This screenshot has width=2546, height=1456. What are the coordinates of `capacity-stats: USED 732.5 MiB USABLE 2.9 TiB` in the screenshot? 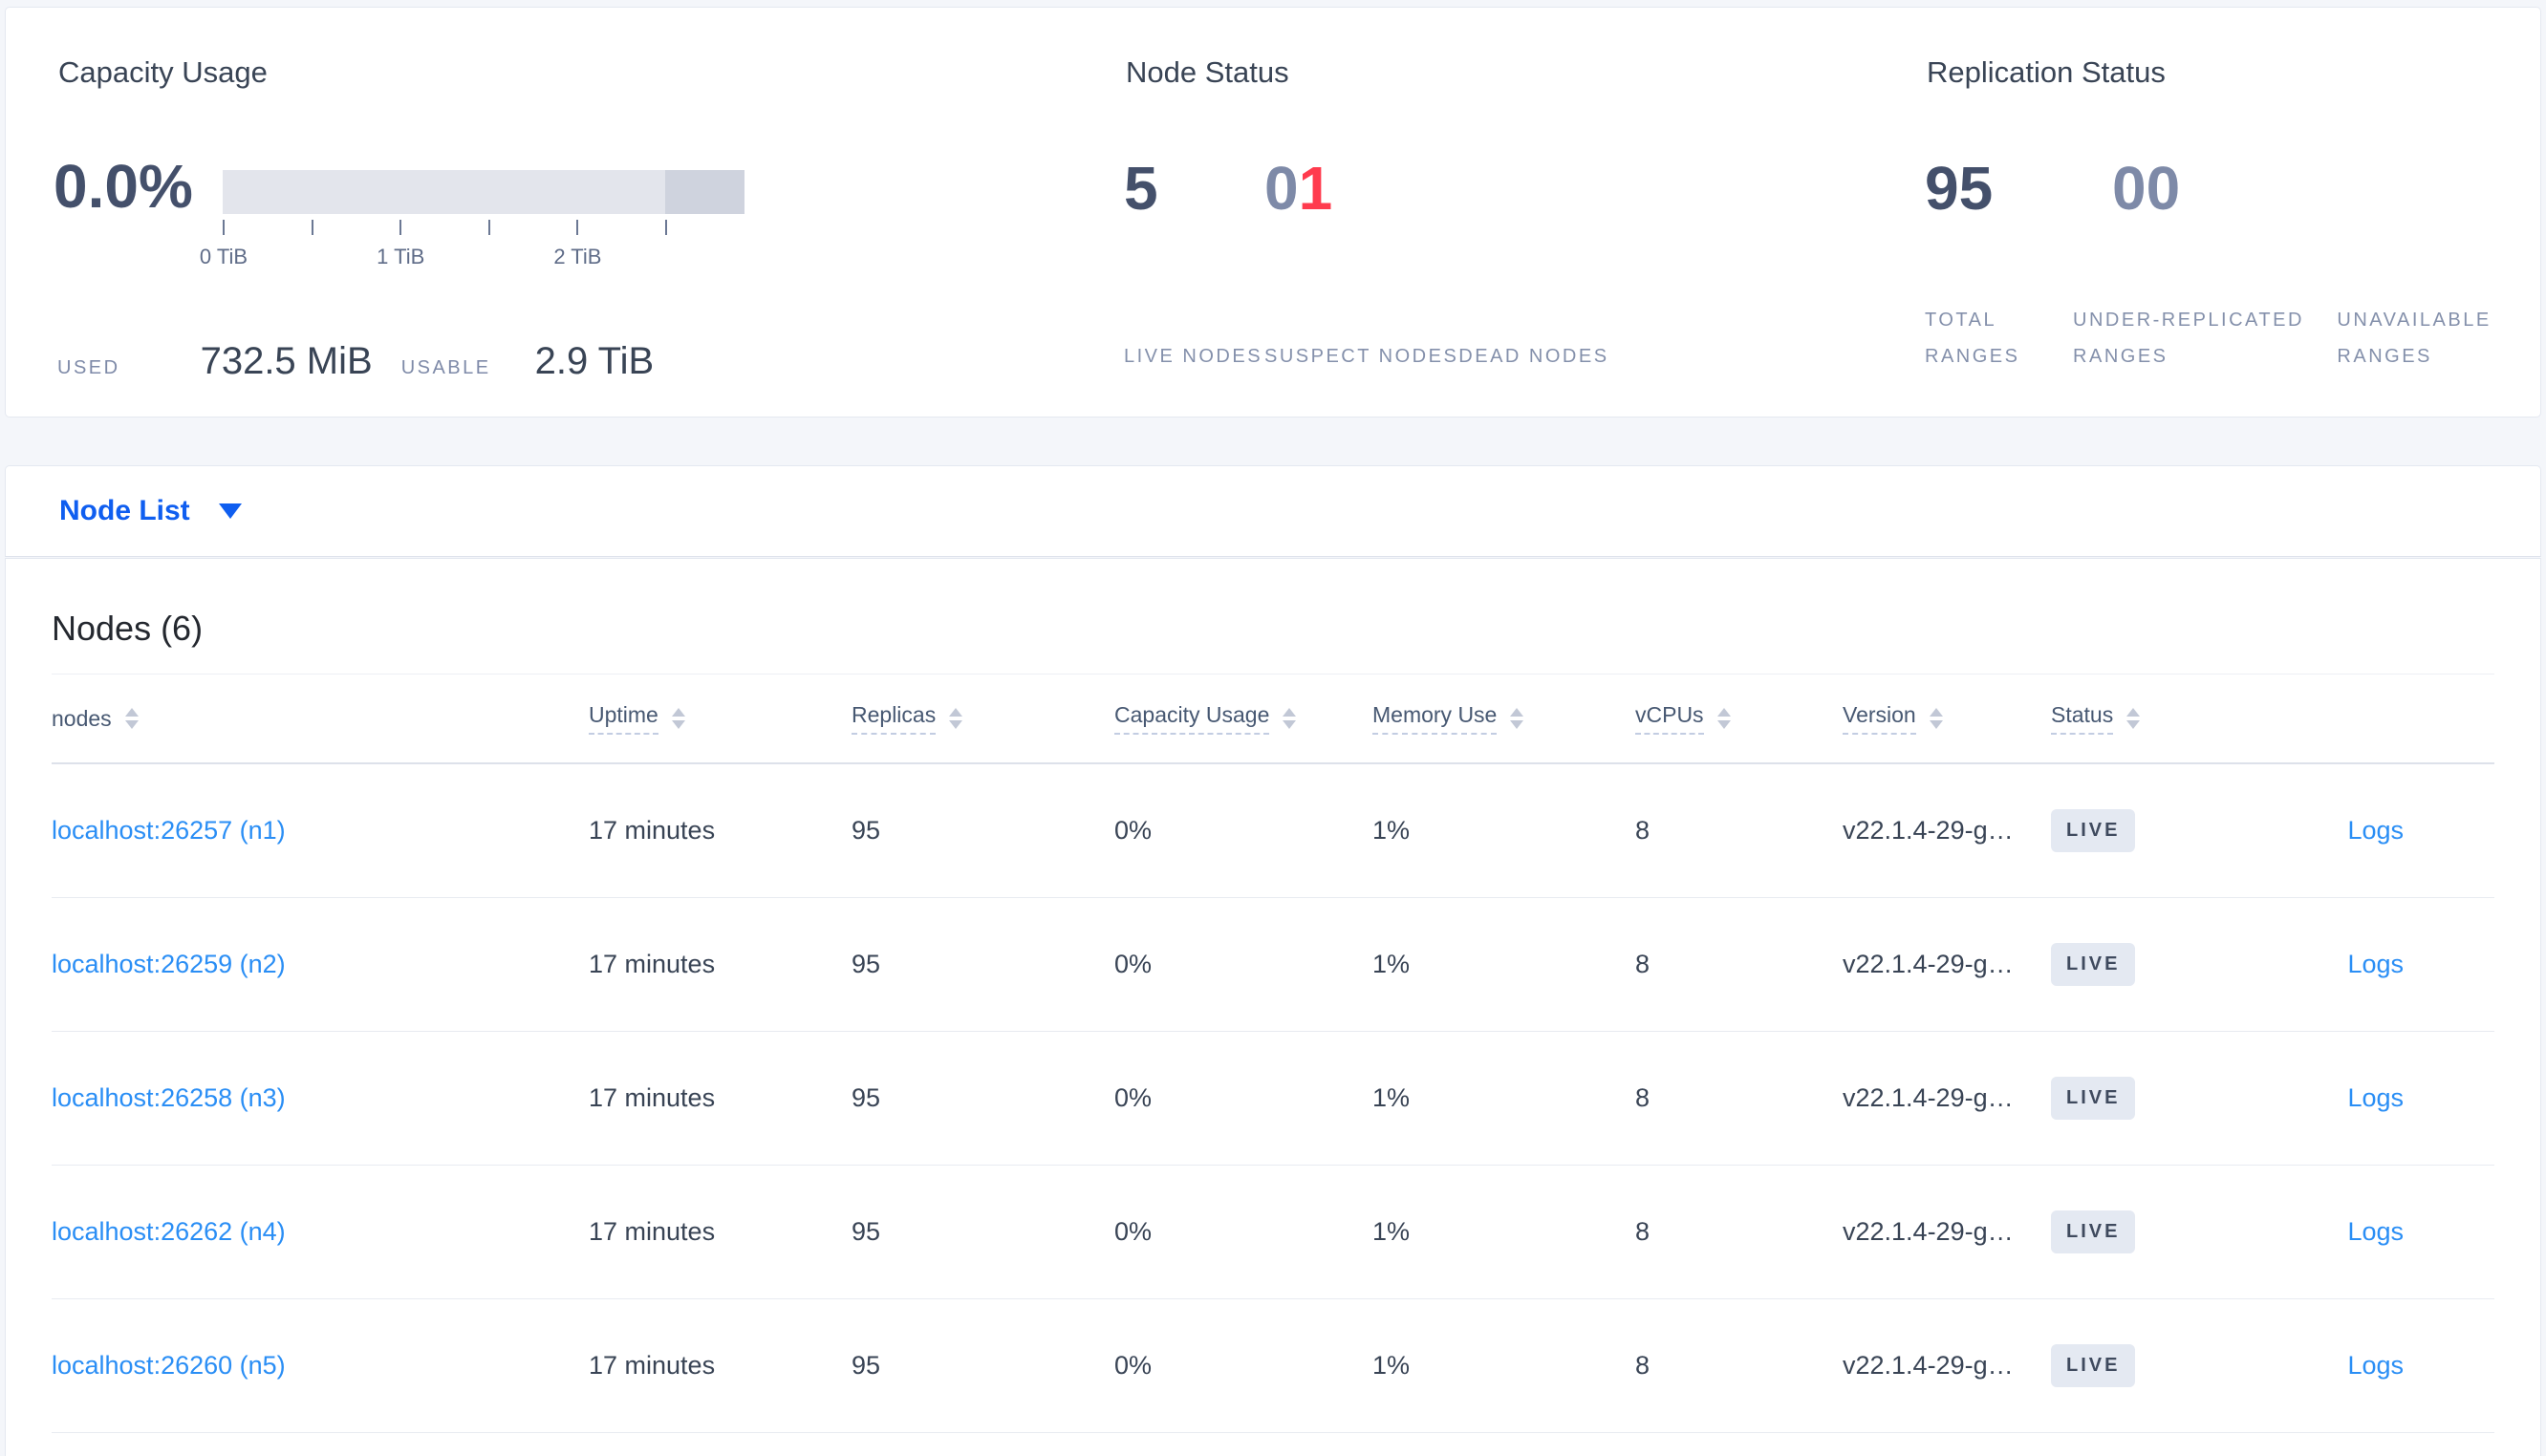 It's located at (355, 361).